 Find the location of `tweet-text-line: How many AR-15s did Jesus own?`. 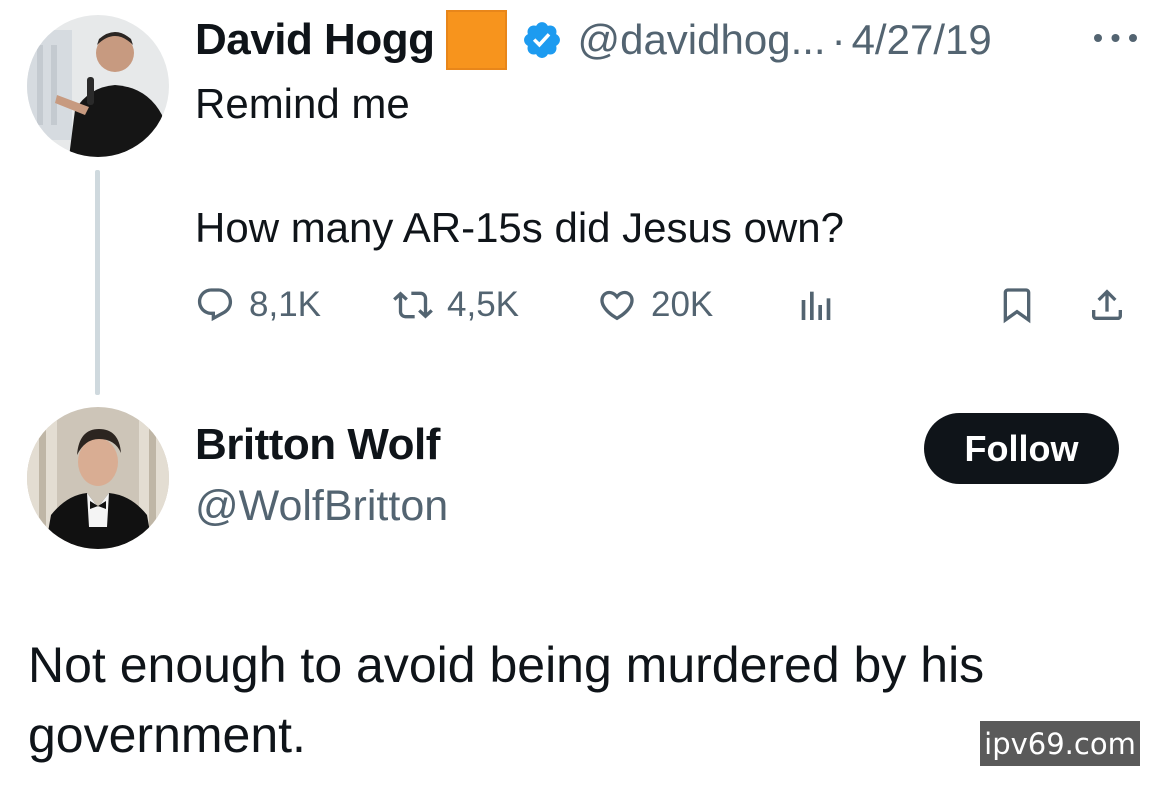

tweet-text-line: How many AR-15s did Jesus own? is located at coordinates (519, 227).